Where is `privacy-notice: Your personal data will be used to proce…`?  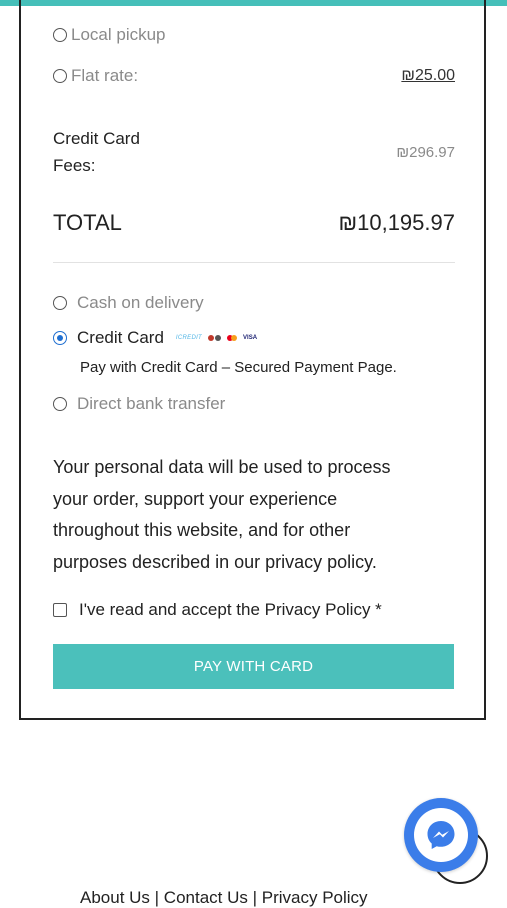 privacy-notice: Your personal data will be used to proce… is located at coordinates (222, 514).